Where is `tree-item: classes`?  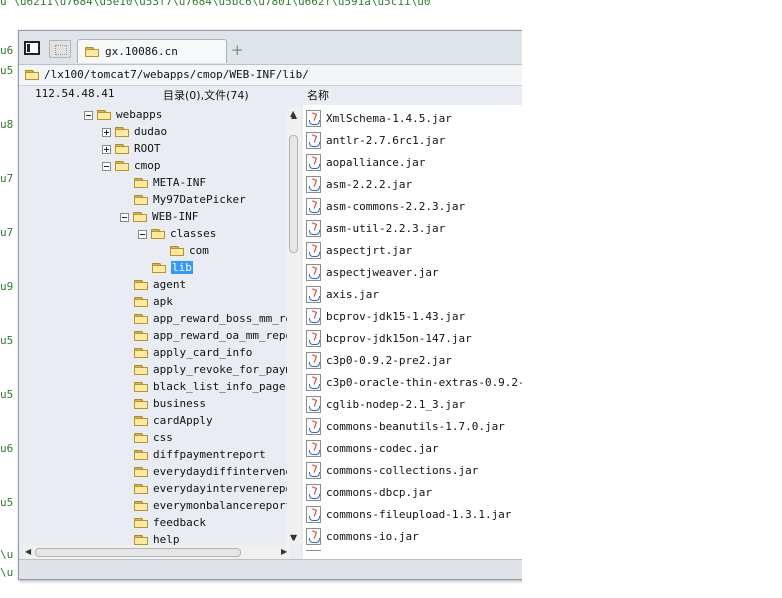 tree-item: classes is located at coordinates (156, 234).